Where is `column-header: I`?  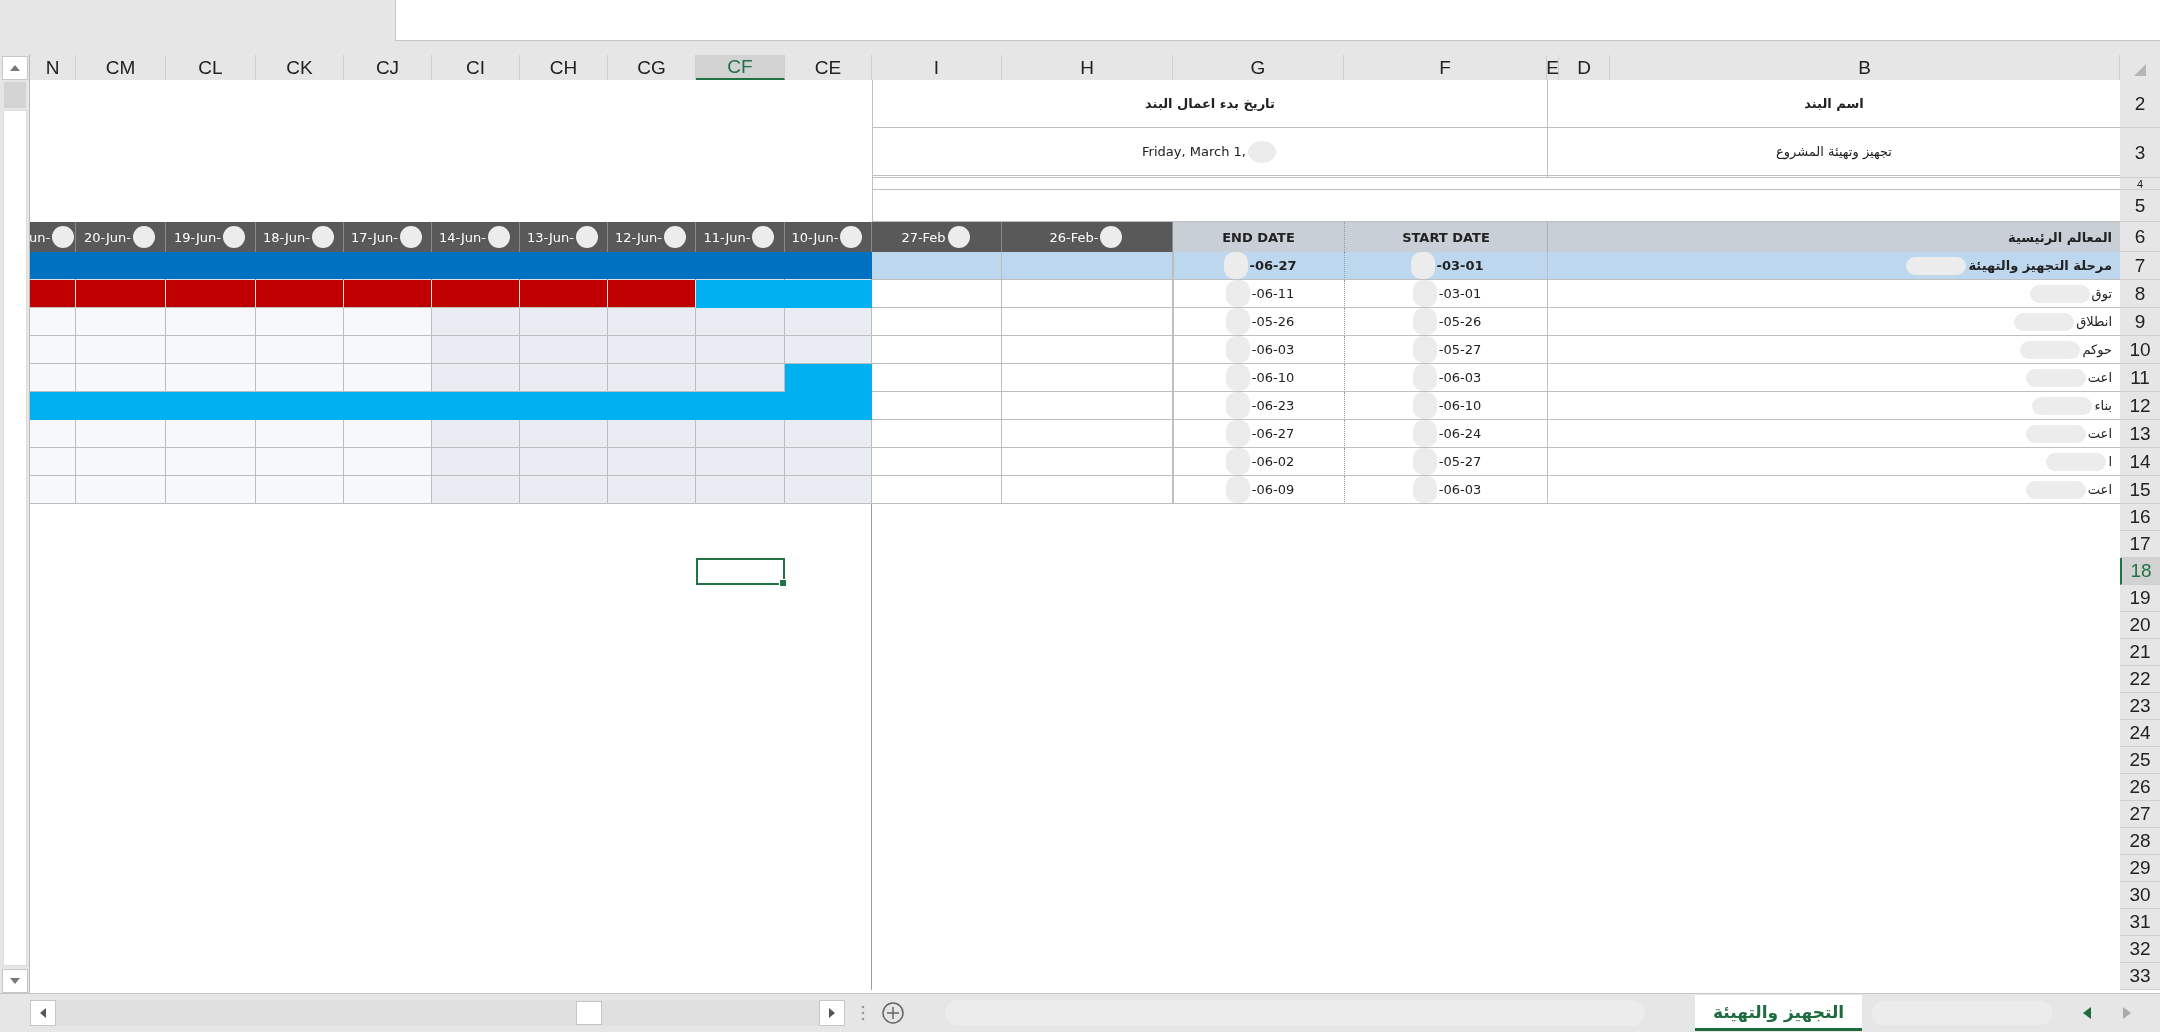
column-header: I is located at coordinates (937, 67).